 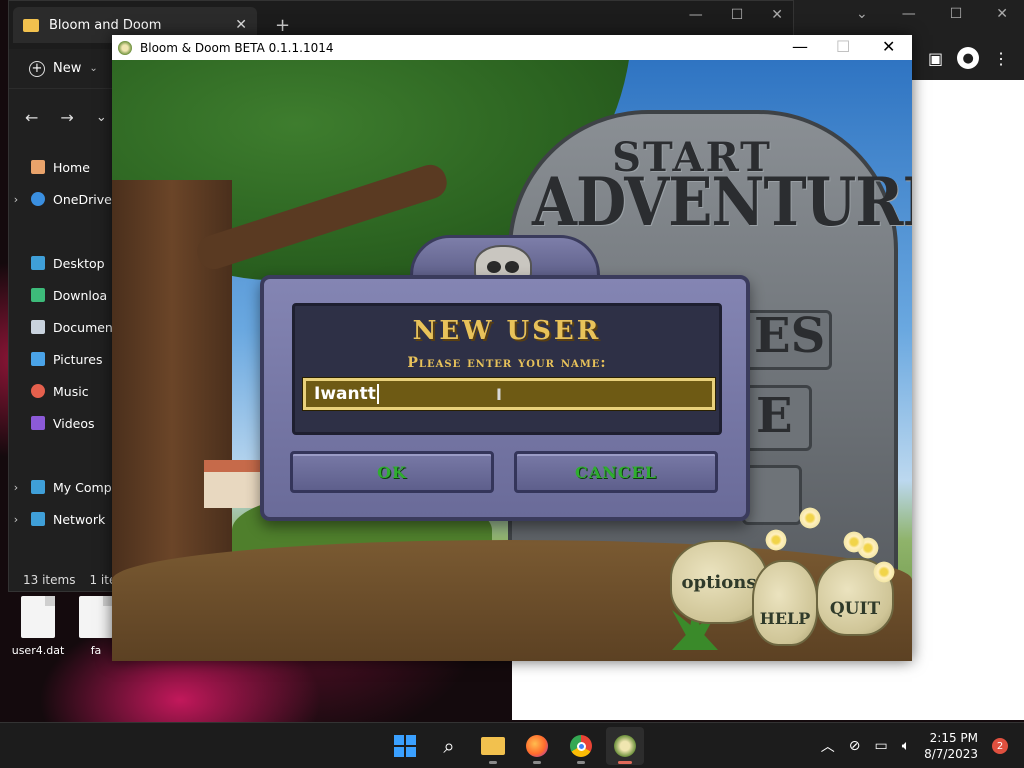 What do you see at coordinates (493, 746) in the screenshot?
I see `file-explorer-taskbar-button` at bounding box center [493, 746].